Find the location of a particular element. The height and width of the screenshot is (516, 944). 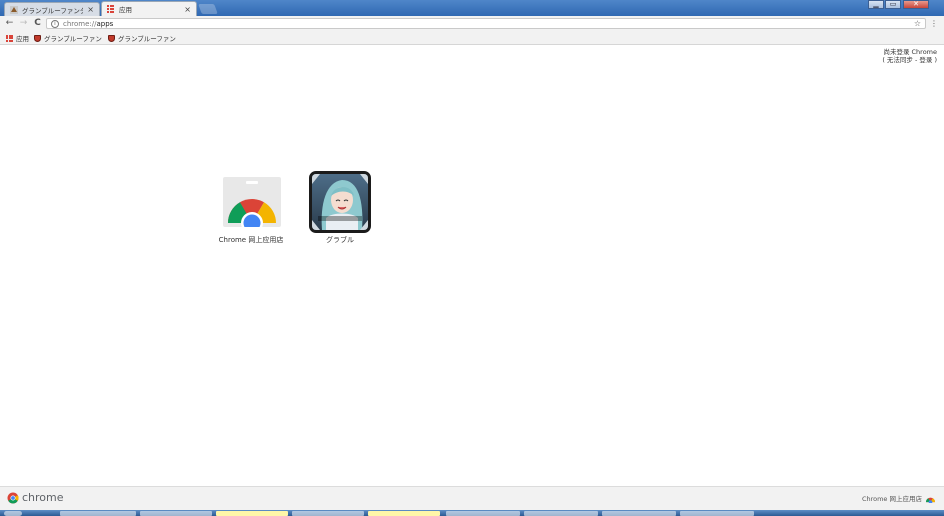

start-button is located at coordinates (13, 513).